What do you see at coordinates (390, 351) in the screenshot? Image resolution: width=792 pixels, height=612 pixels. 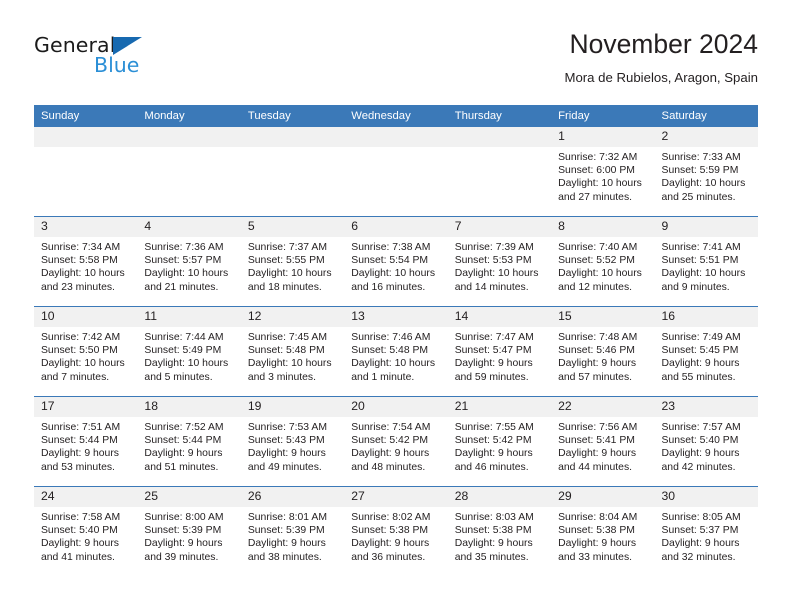 I see `sunset-text: Sunset: 5:48 PM` at bounding box center [390, 351].